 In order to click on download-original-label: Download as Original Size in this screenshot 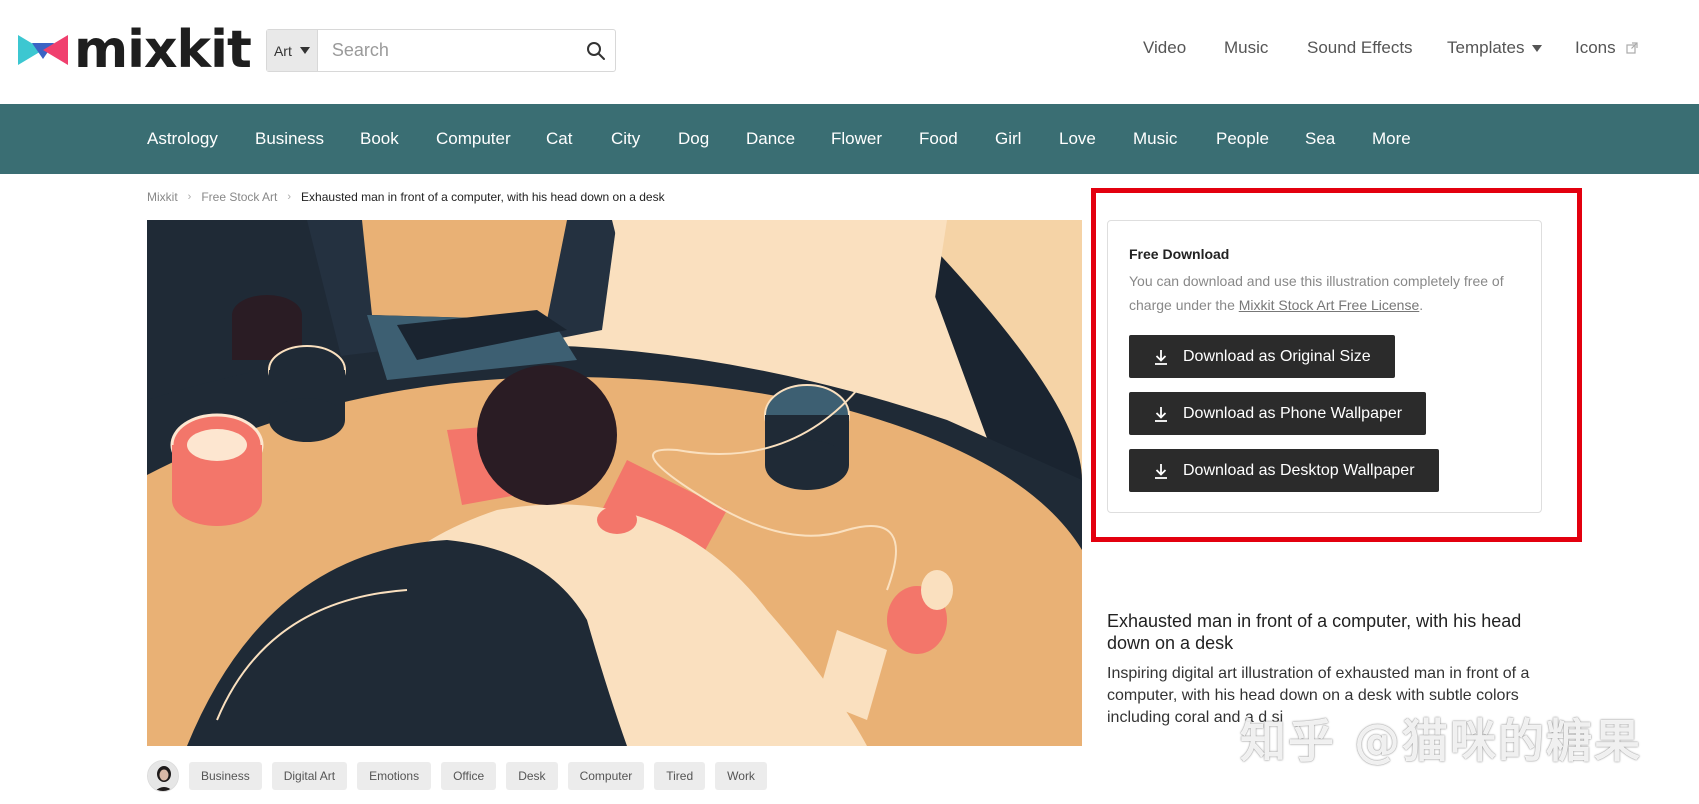, I will do `click(1277, 356)`.